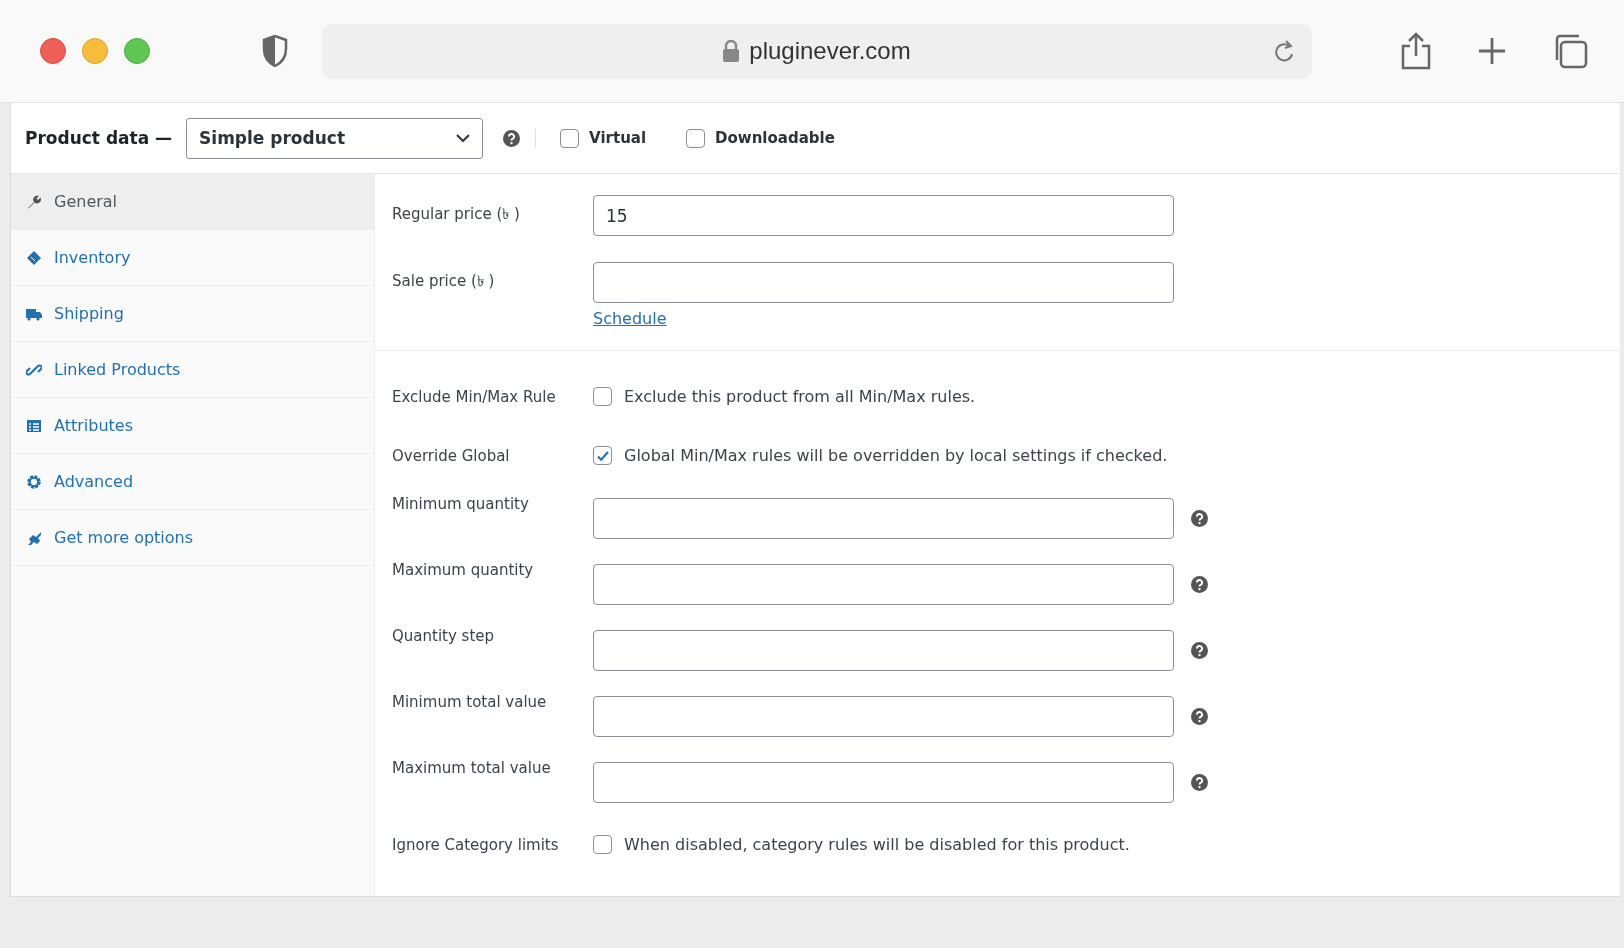  What do you see at coordinates (877, 844) in the screenshot?
I see `checkbox-description: When disabled, category rules will be disabled for this product.` at bounding box center [877, 844].